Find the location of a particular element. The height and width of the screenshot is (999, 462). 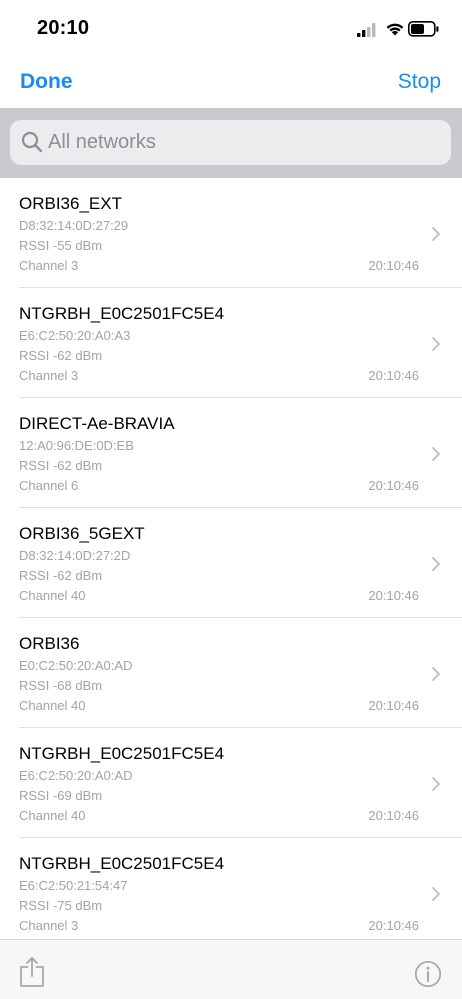

search-input is located at coordinates (243, 142).